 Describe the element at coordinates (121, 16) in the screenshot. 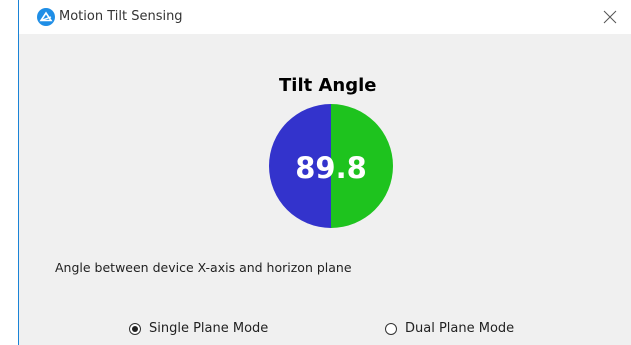

I see `window-title: Motion Tilt Sensing` at that location.